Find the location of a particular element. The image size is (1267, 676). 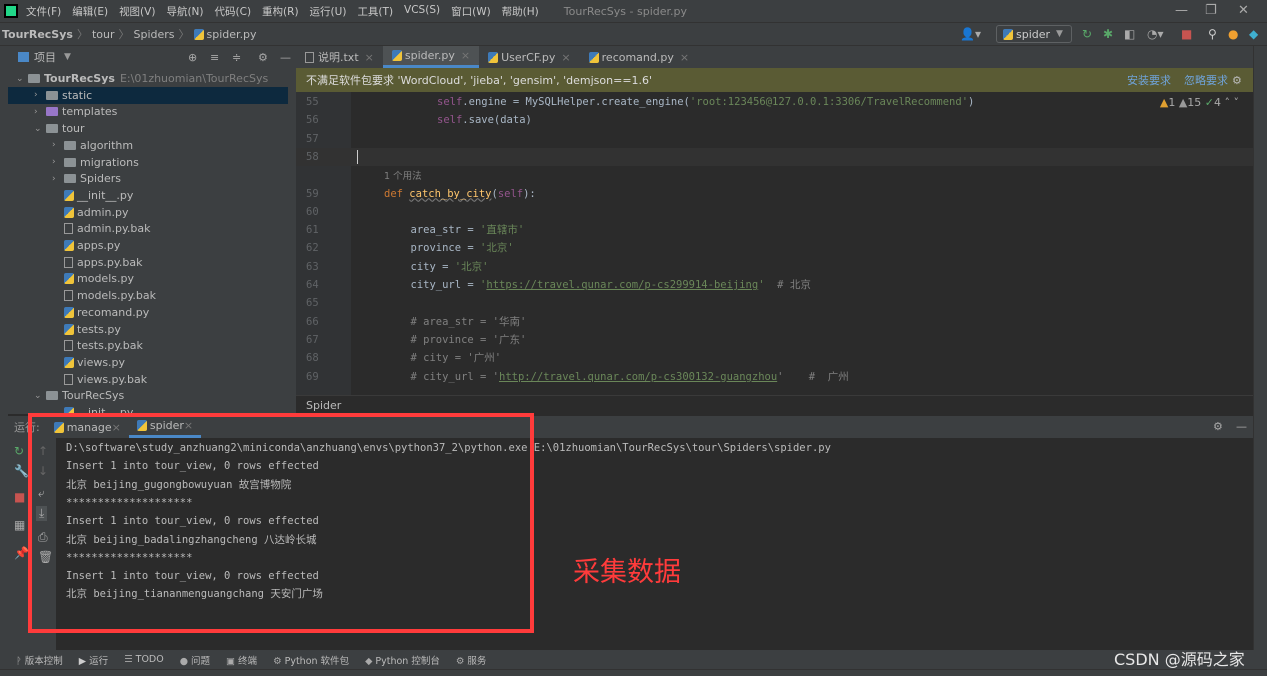

layout-icon: ▦ is located at coordinates (19, 525).